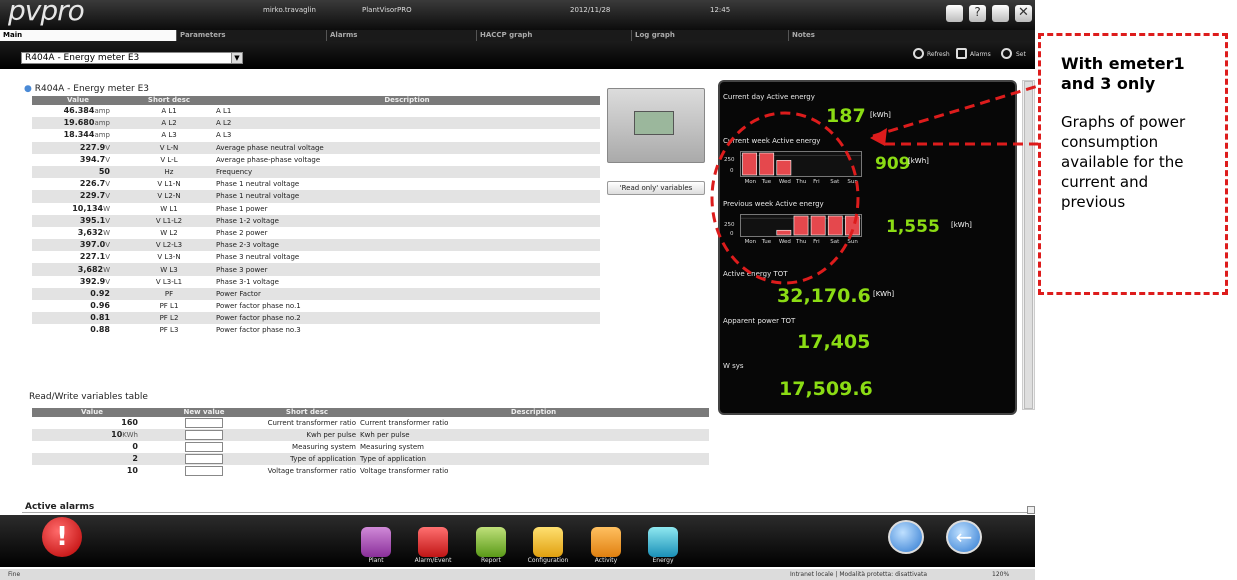 The width and height of the screenshot is (1237, 580). What do you see at coordinates (307, 435) in the screenshot?
I see `short-desc-cell: Kwh per pulse` at bounding box center [307, 435].